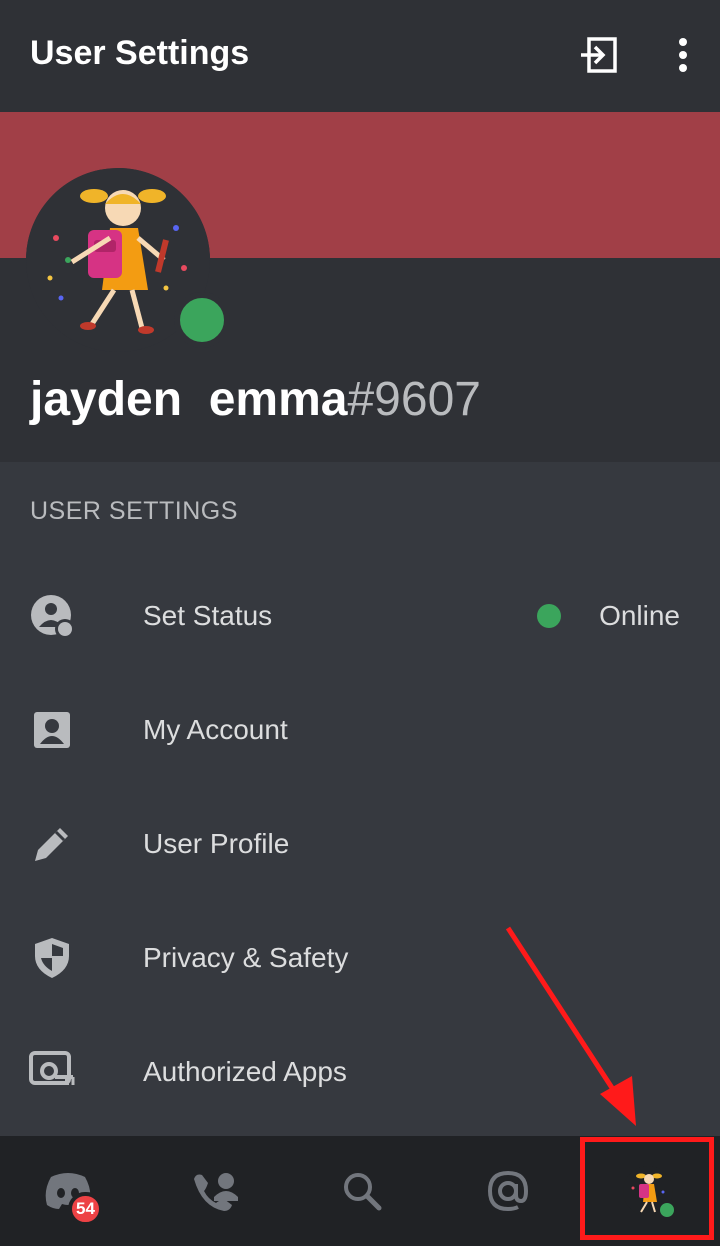 Image resolution: width=720 pixels, height=1246 pixels. Describe the element at coordinates (52, 958) in the screenshot. I see `shield-icon` at that location.